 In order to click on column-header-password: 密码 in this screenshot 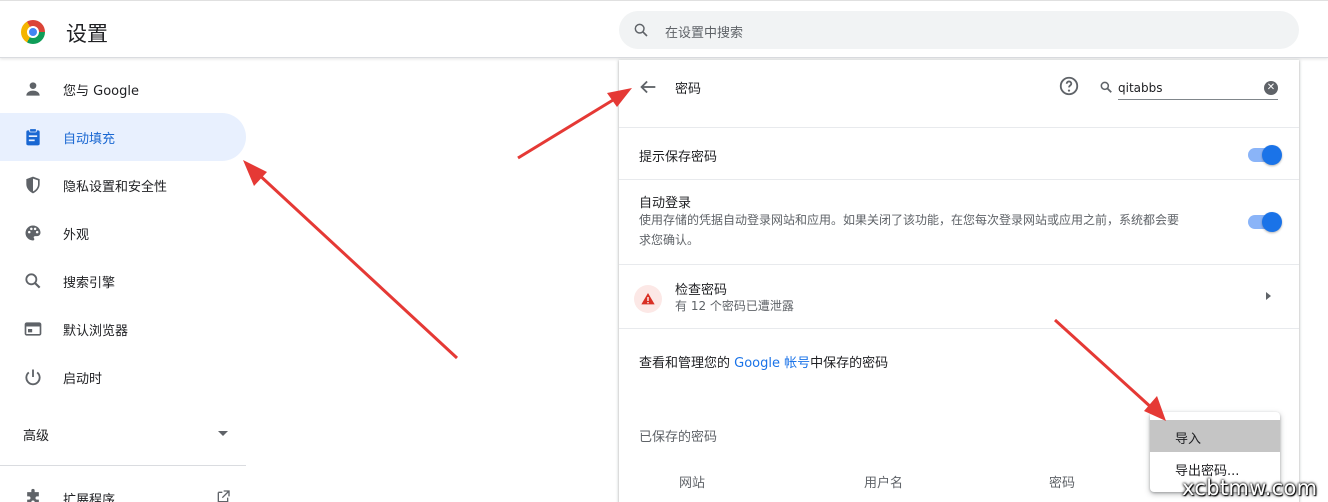, I will do `click(1062, 483)`.